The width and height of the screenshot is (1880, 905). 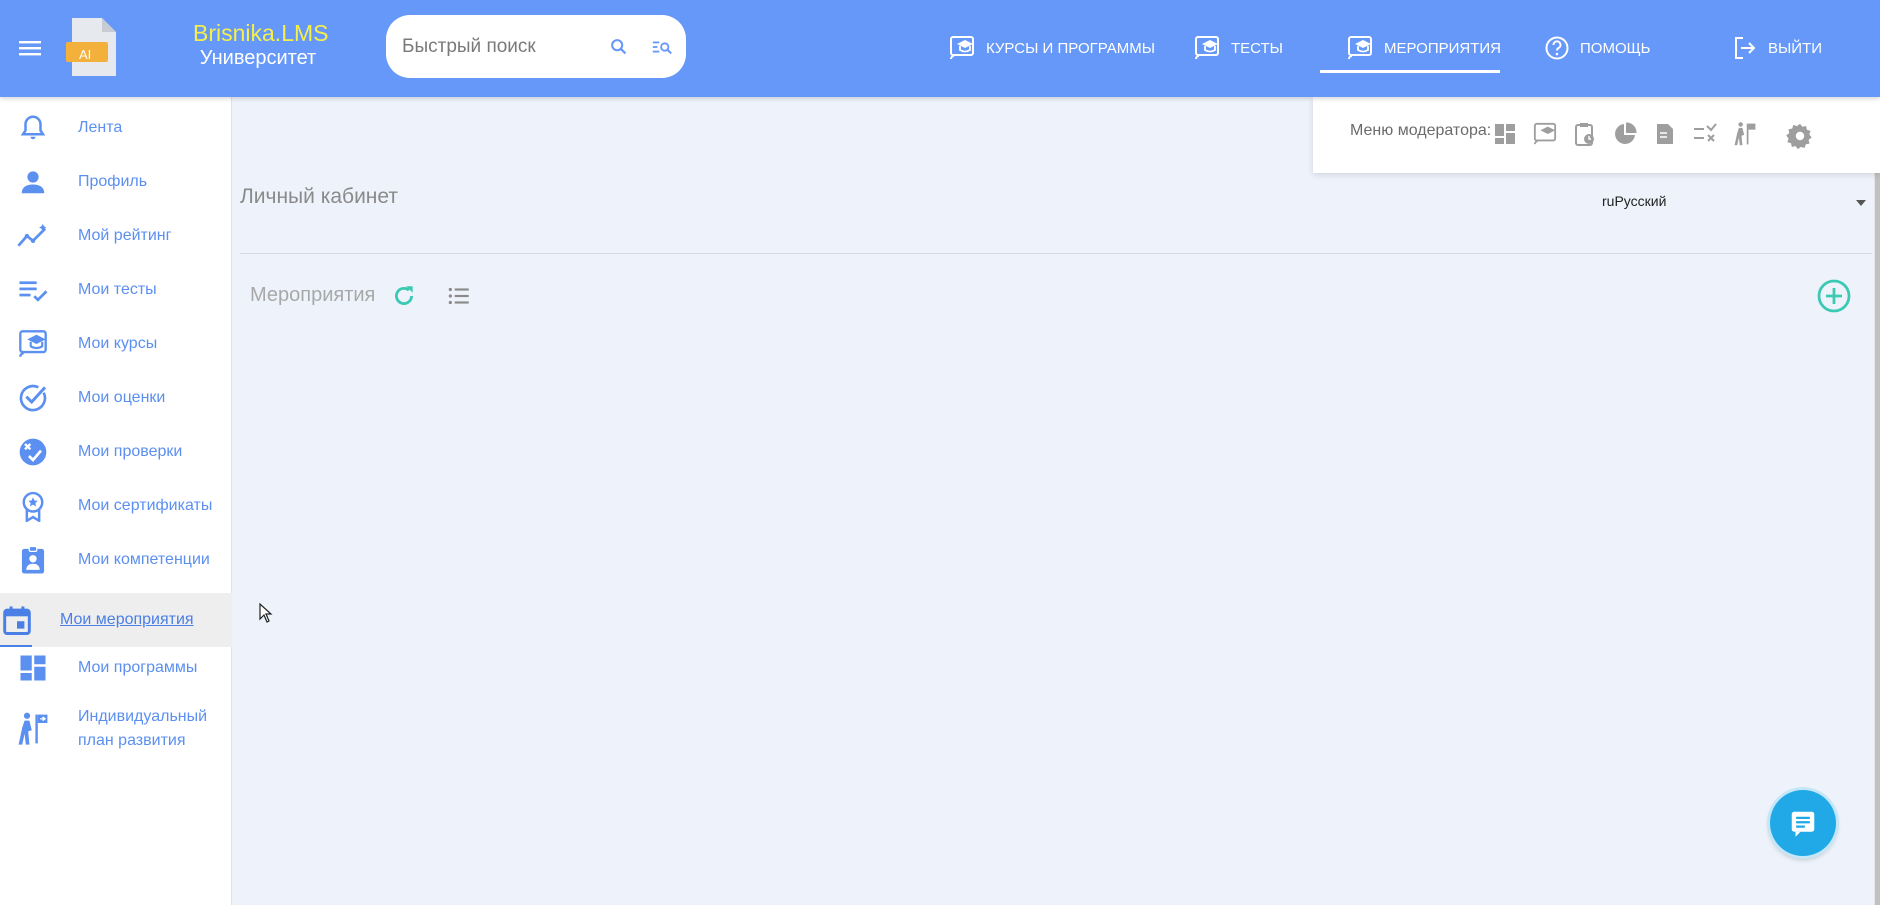 I want to click on moderator-menu: Меню модератора:, so click(x=1596, y=135).